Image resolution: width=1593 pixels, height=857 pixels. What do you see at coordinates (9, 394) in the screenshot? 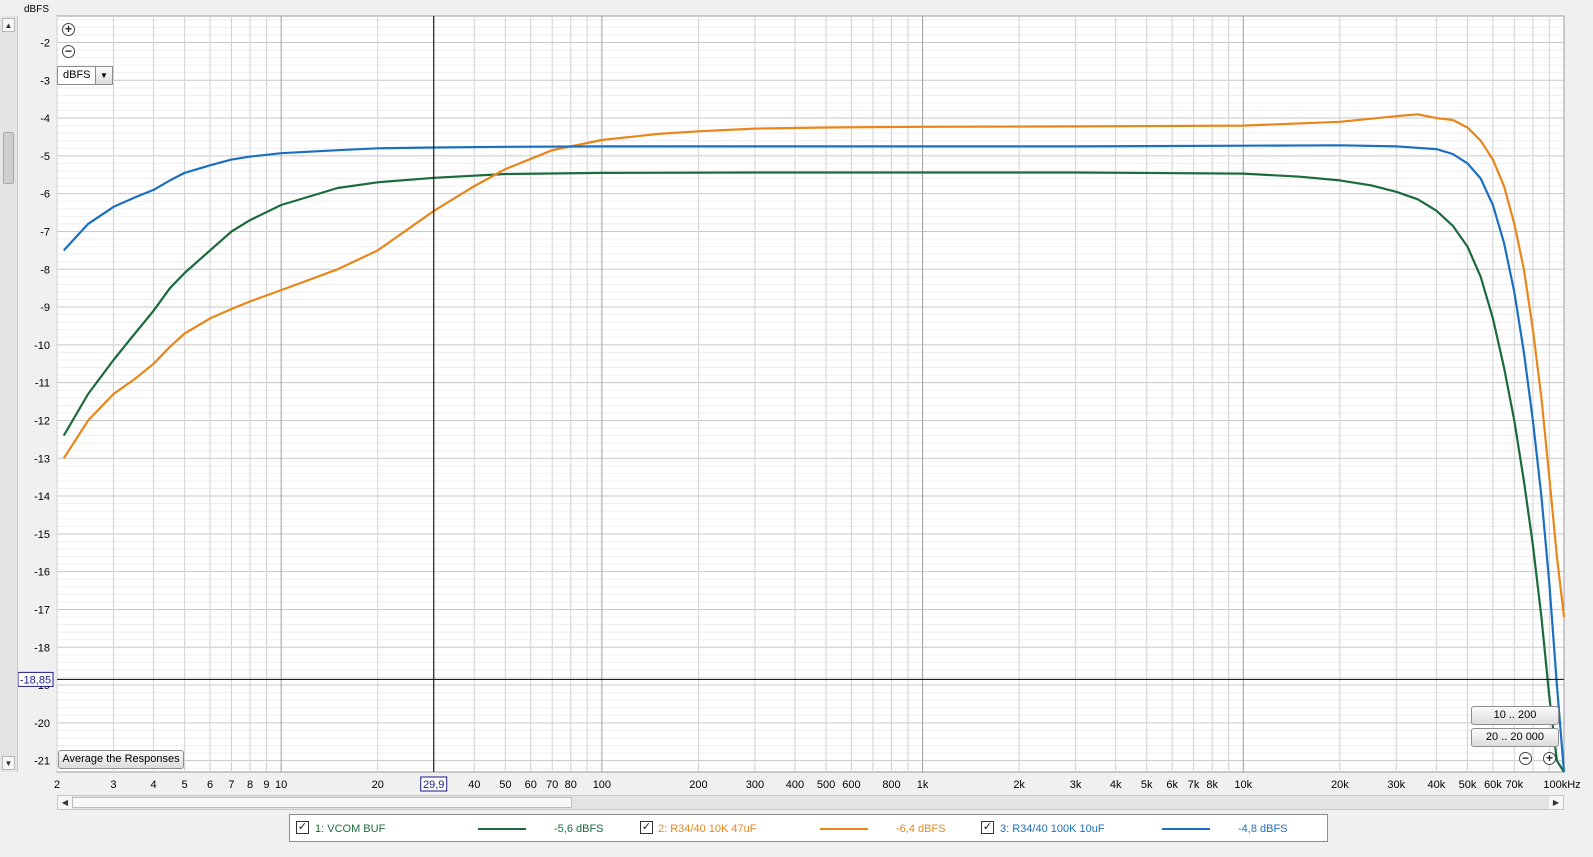
I see `vertical-scrollbar: ▲ ▼` at bounding box center [9, 394].